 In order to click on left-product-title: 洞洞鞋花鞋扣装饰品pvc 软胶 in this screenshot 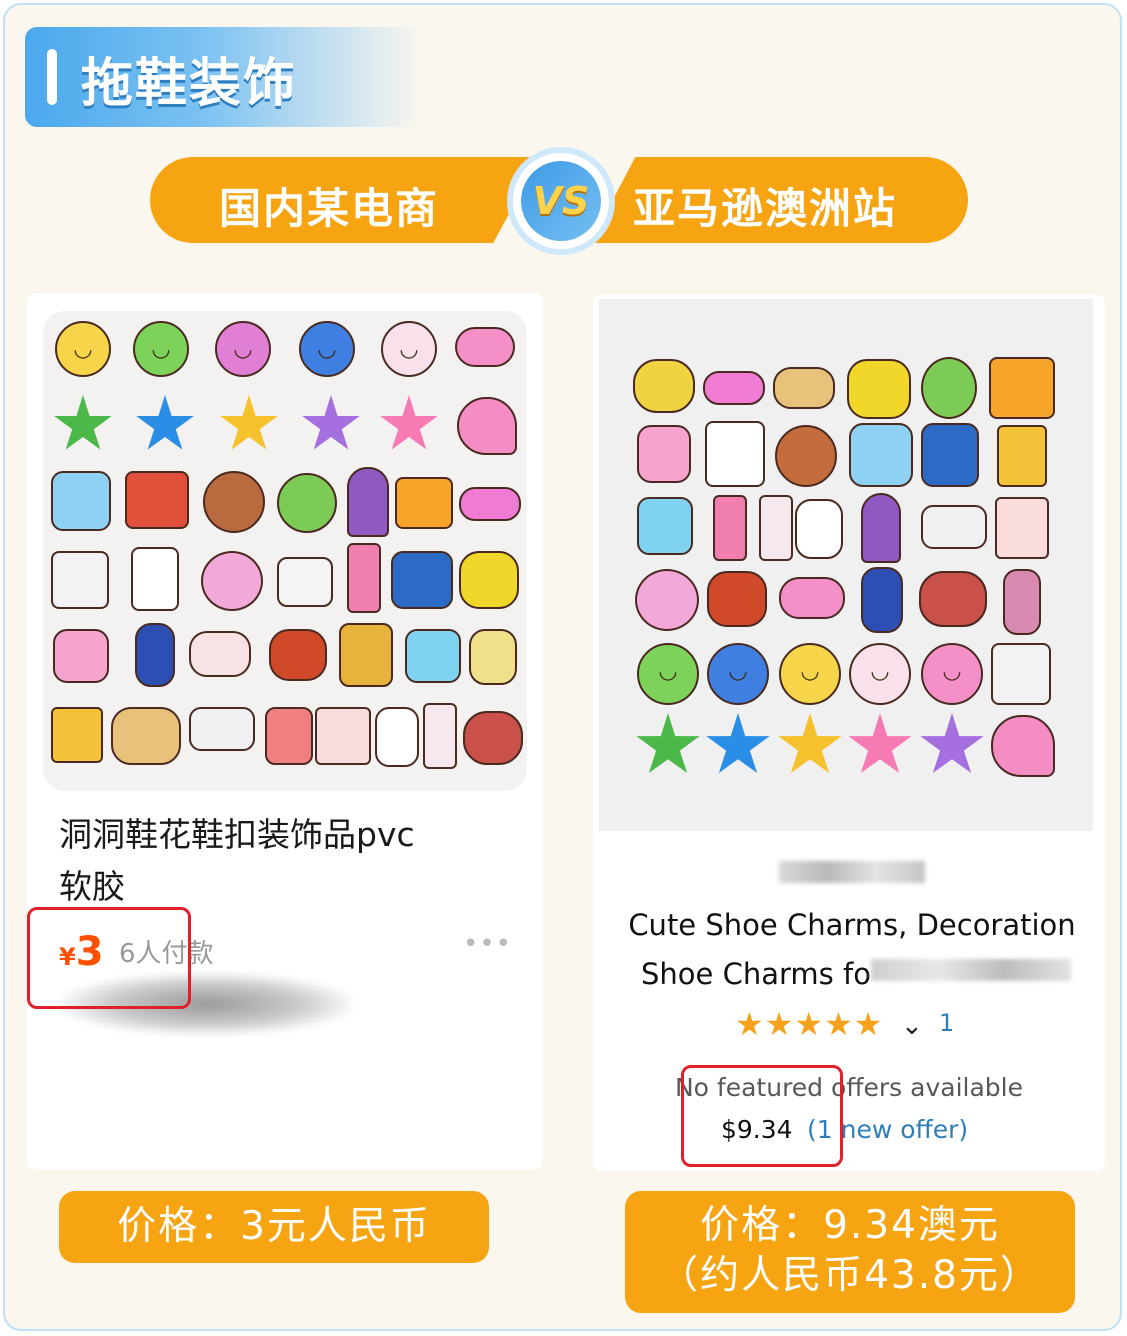, I will do `click(279, 861)`.